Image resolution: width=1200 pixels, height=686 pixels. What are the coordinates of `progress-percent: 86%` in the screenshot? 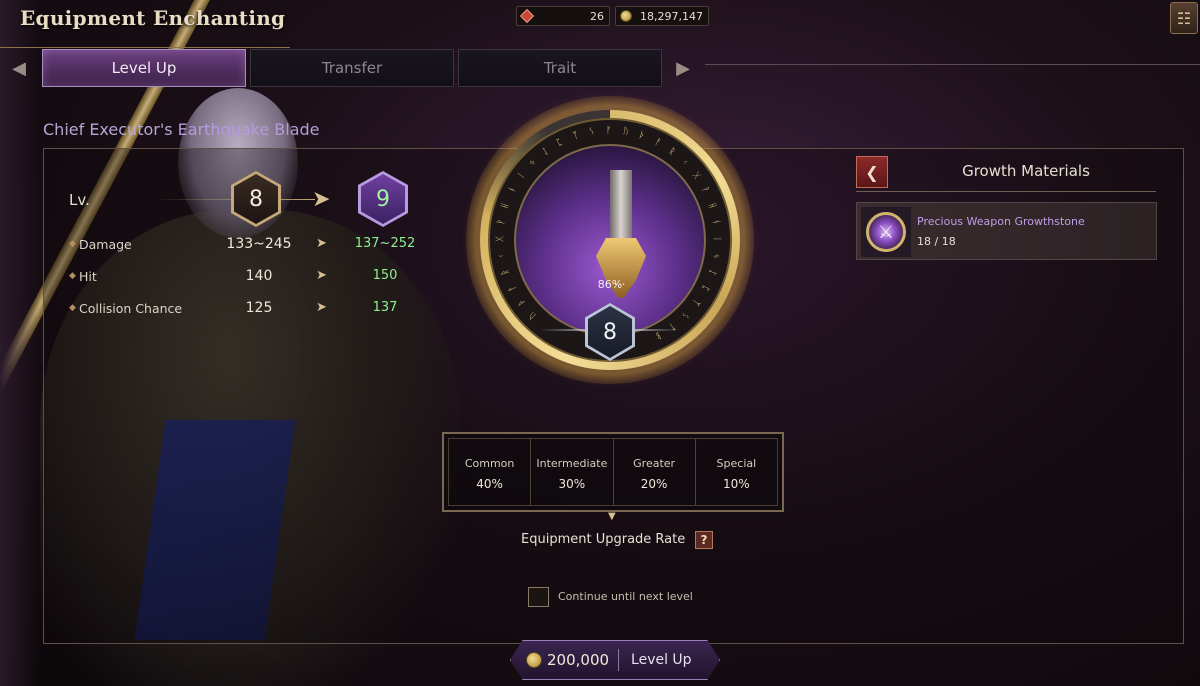 It's located at (610, 284).